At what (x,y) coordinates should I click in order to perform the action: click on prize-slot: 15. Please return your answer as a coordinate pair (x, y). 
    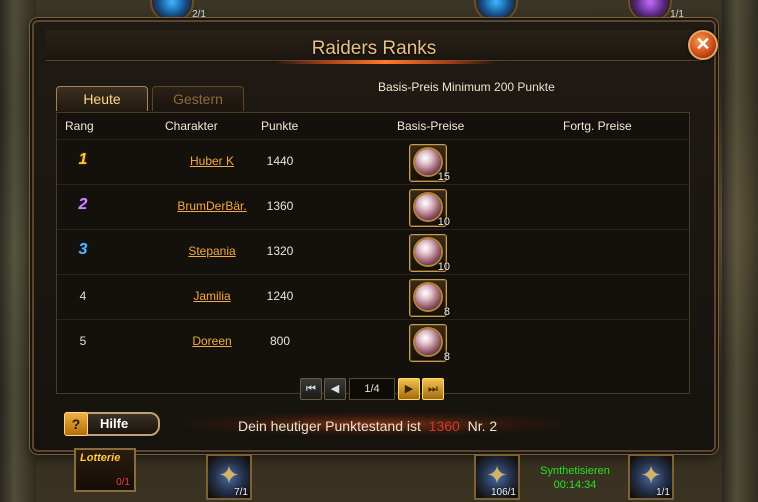
    Looking at the image, I should click on (429, 163).